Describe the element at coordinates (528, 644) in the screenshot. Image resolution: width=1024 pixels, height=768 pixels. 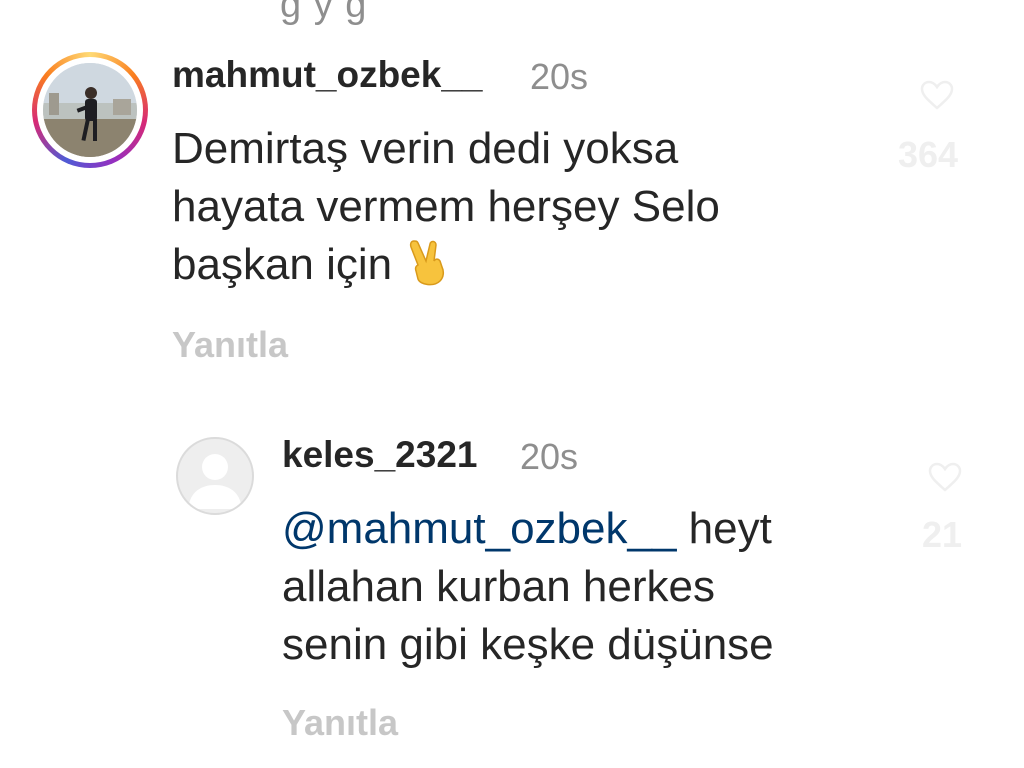
I see `comment-line: senin gibi keşke düşünse` at that location.